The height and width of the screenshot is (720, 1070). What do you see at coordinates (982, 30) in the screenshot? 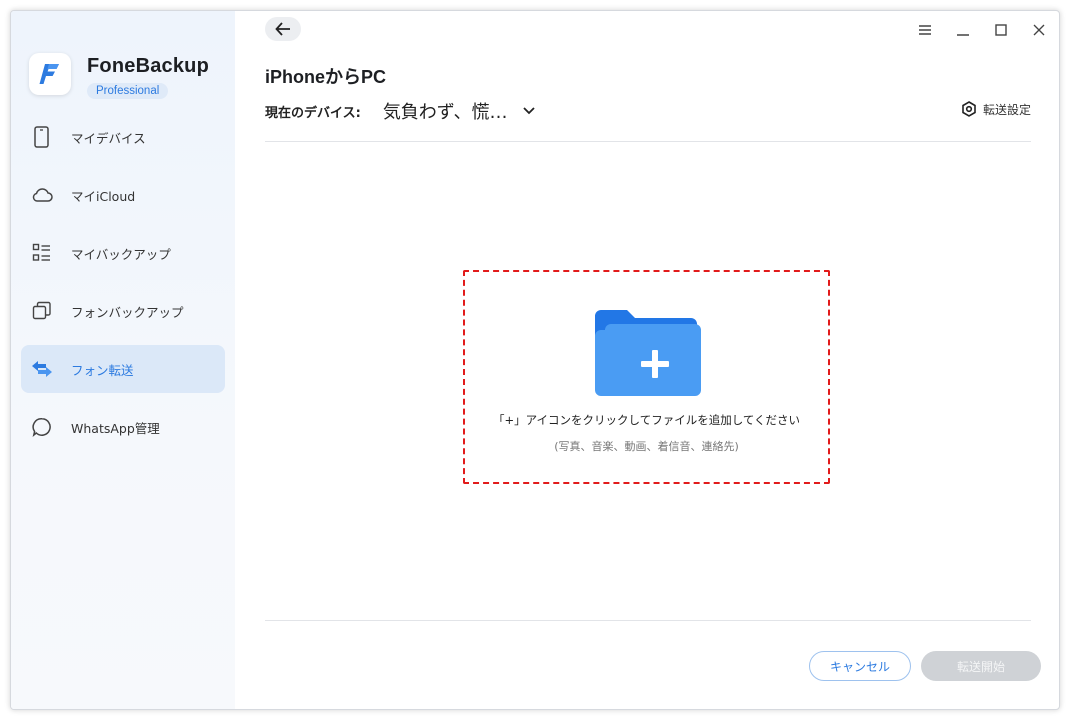
I see `window-controls` at bounding box center [982, 30].